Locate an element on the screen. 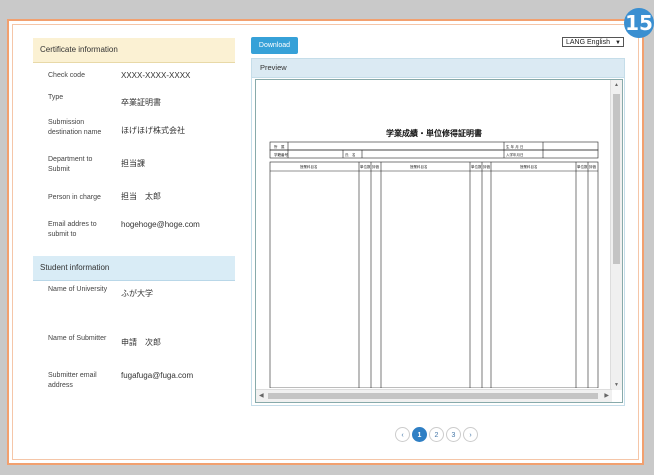 This screenshot has height=475, width=654. certificate-info-header: Certificate information is located at coordinates (134, 50).